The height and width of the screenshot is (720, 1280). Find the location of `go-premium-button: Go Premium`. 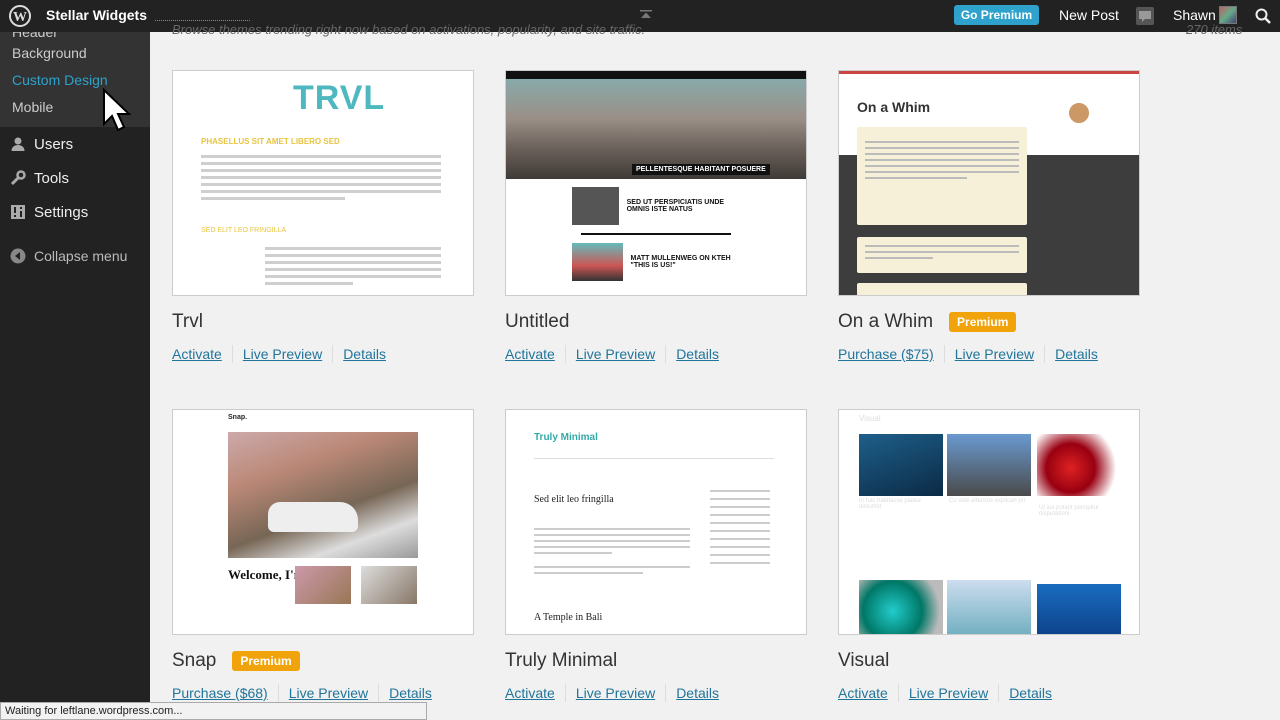

go-premium-button: Go Premium is located at coordinates (996, 15).